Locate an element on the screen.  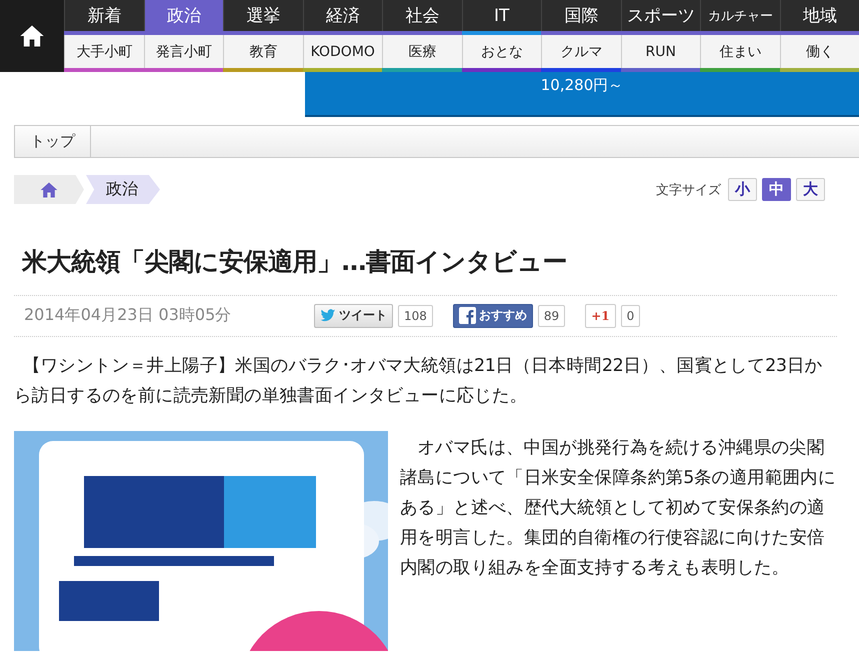
breadcrumb-home is located at coordinates (49, 189).